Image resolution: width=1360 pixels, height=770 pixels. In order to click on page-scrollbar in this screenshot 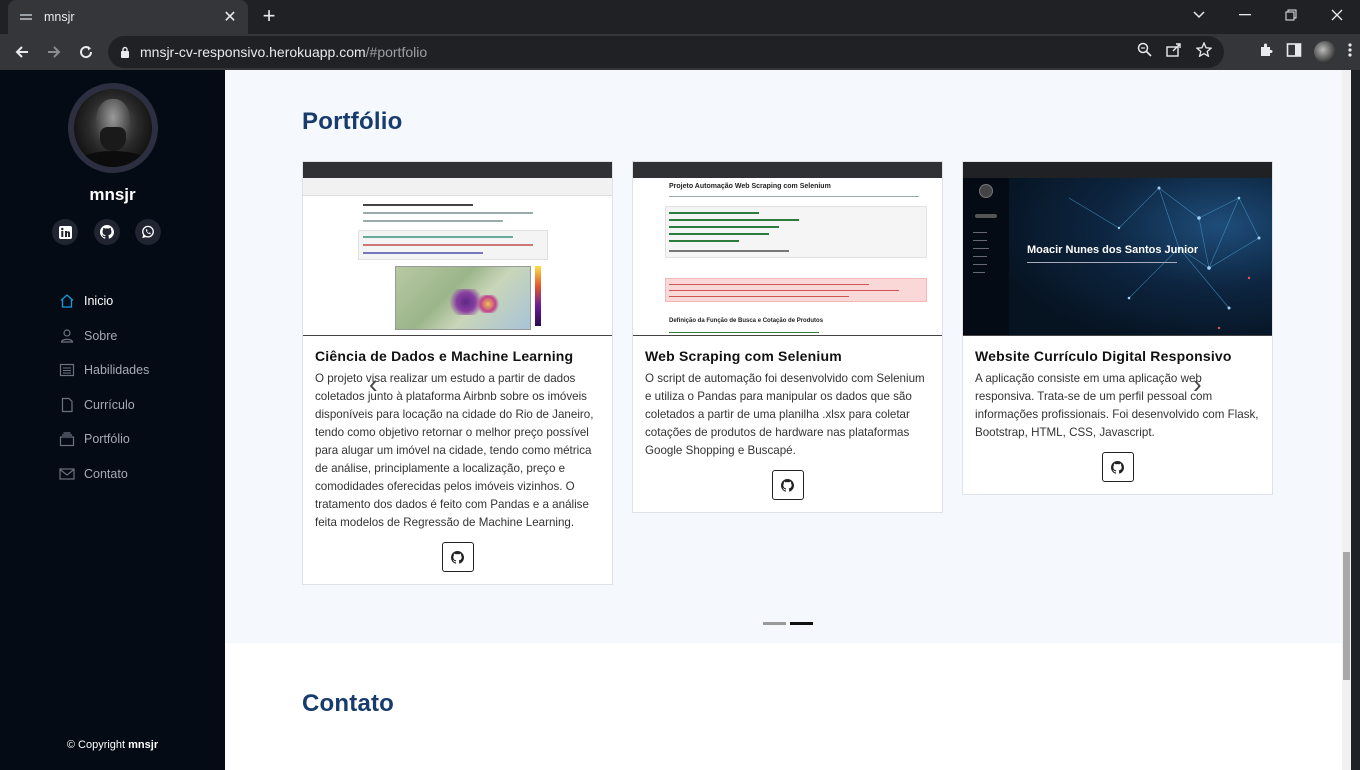, I will do `click(1346, 420)`.